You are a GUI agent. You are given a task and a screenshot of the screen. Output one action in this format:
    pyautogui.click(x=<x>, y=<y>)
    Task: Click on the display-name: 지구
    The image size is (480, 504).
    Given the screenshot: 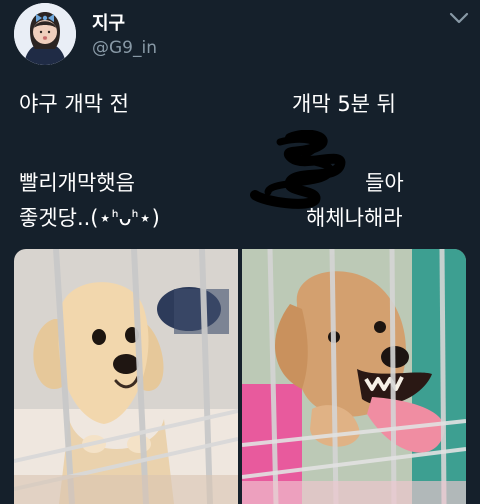 What is the action you would take?
    pyautogui.click(x=108, y=22)
    